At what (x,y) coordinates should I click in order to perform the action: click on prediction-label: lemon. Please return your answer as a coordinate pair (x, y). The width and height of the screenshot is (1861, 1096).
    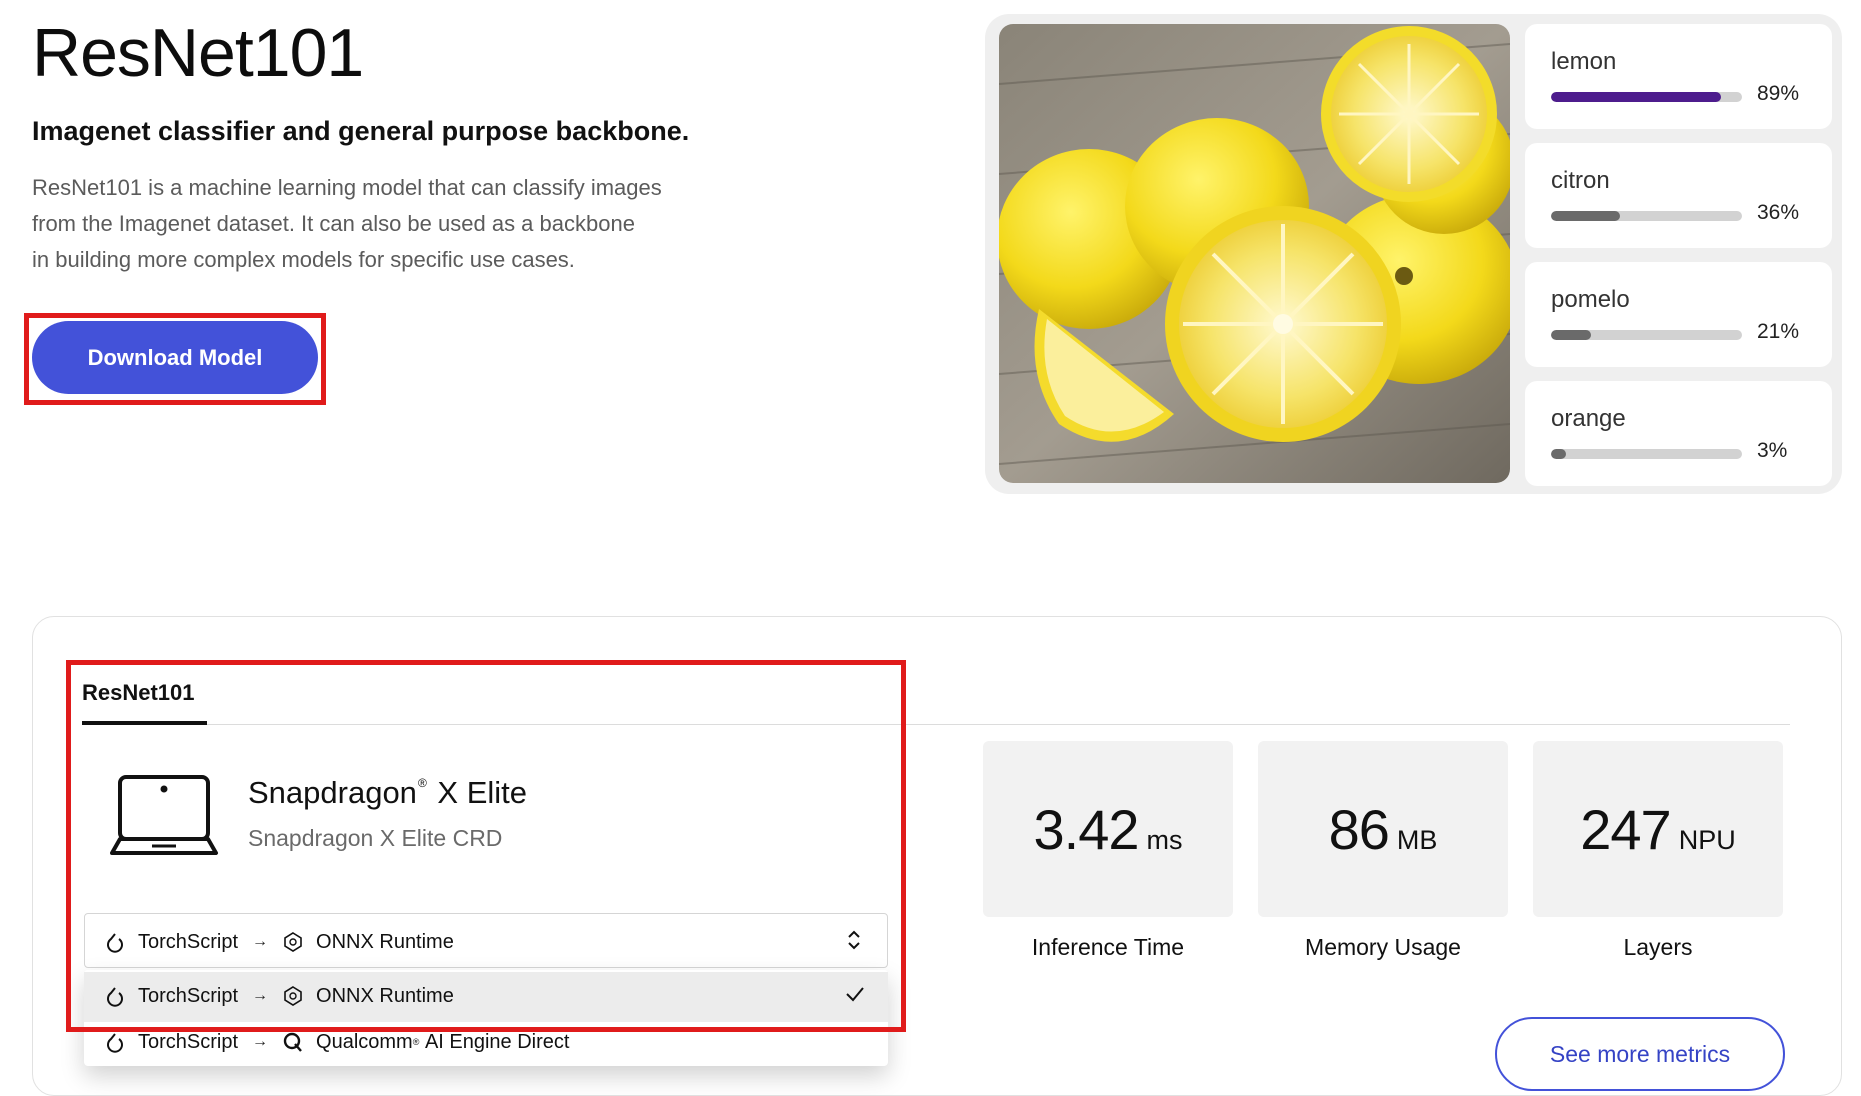
    Looking at the image, I should click on (1584, 61).